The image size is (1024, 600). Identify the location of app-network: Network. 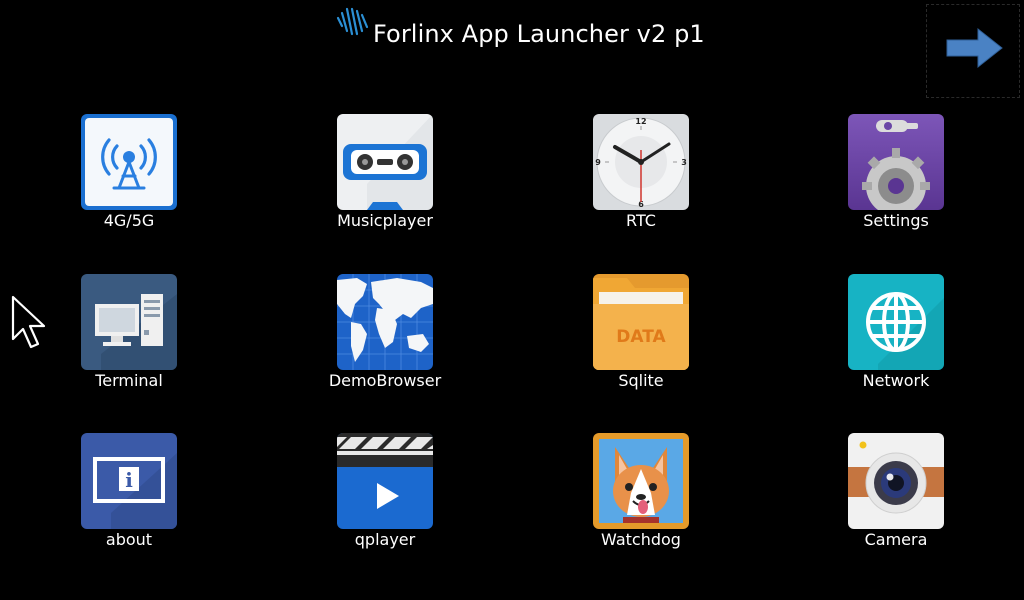
(896, 339).